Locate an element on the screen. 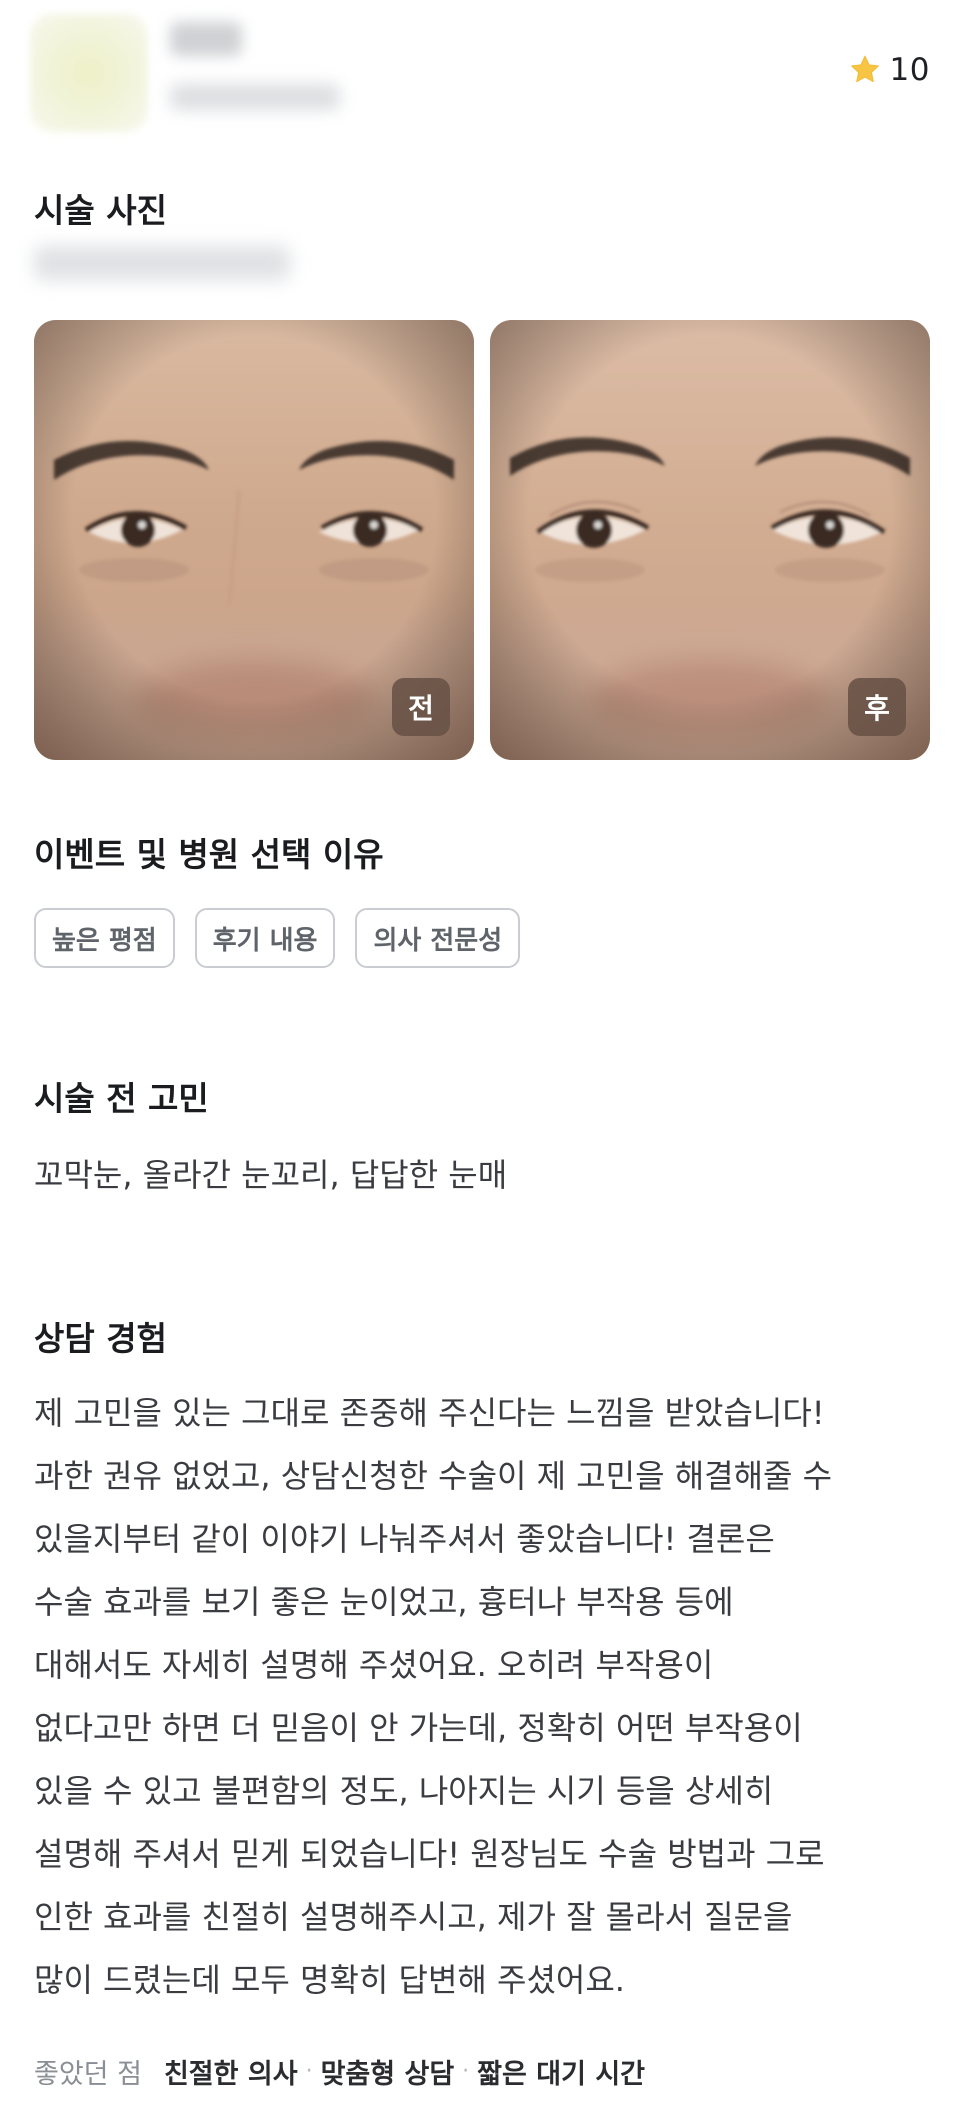 This screenshot has height=2119, width=966. liked-item: 친절한 의사 is located at coordinates (230, 2074).